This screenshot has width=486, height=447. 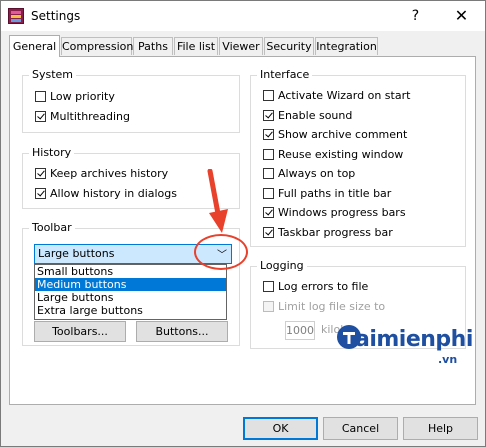 I want to click on checkbox-label: Allow history in dialogs, so click(x=113, y=193).